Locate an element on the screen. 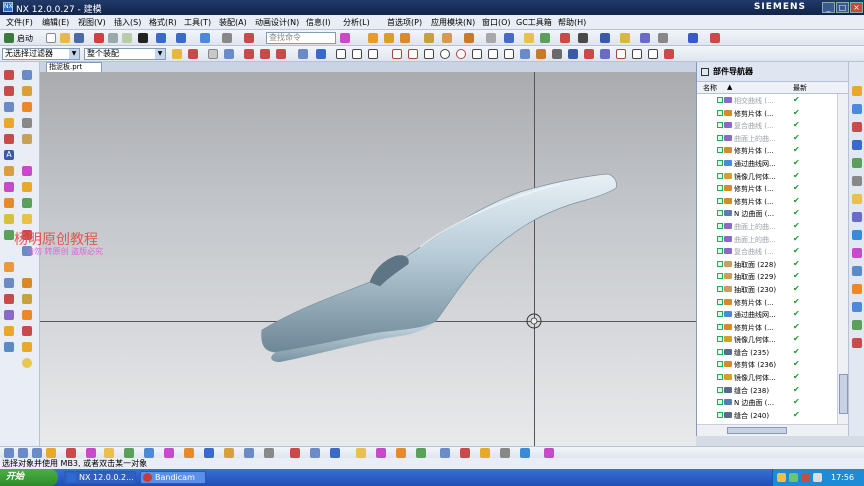 This screenshot has height=486, width=864. surface-tool-8-icon is located at coordinates (27, 203).